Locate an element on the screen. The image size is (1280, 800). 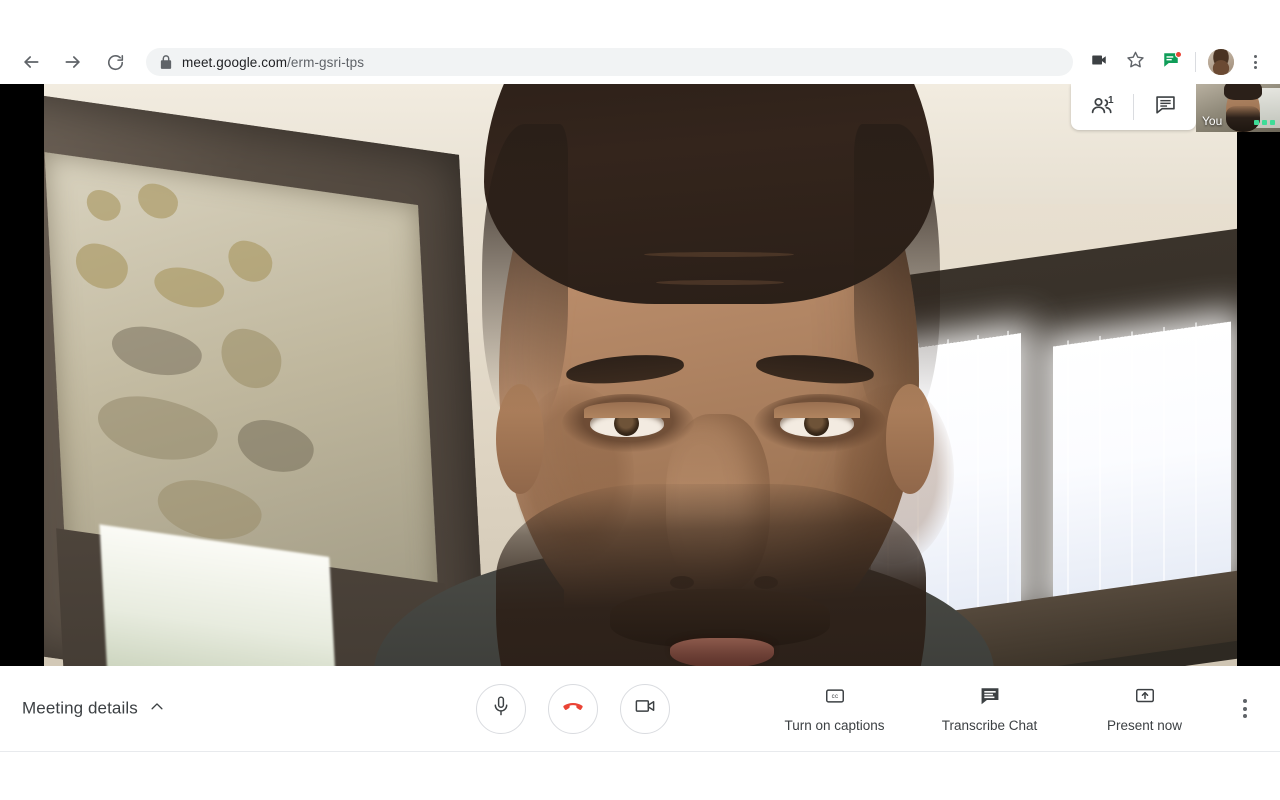
audio-level-indicator is located at coordinates (1264, 122).